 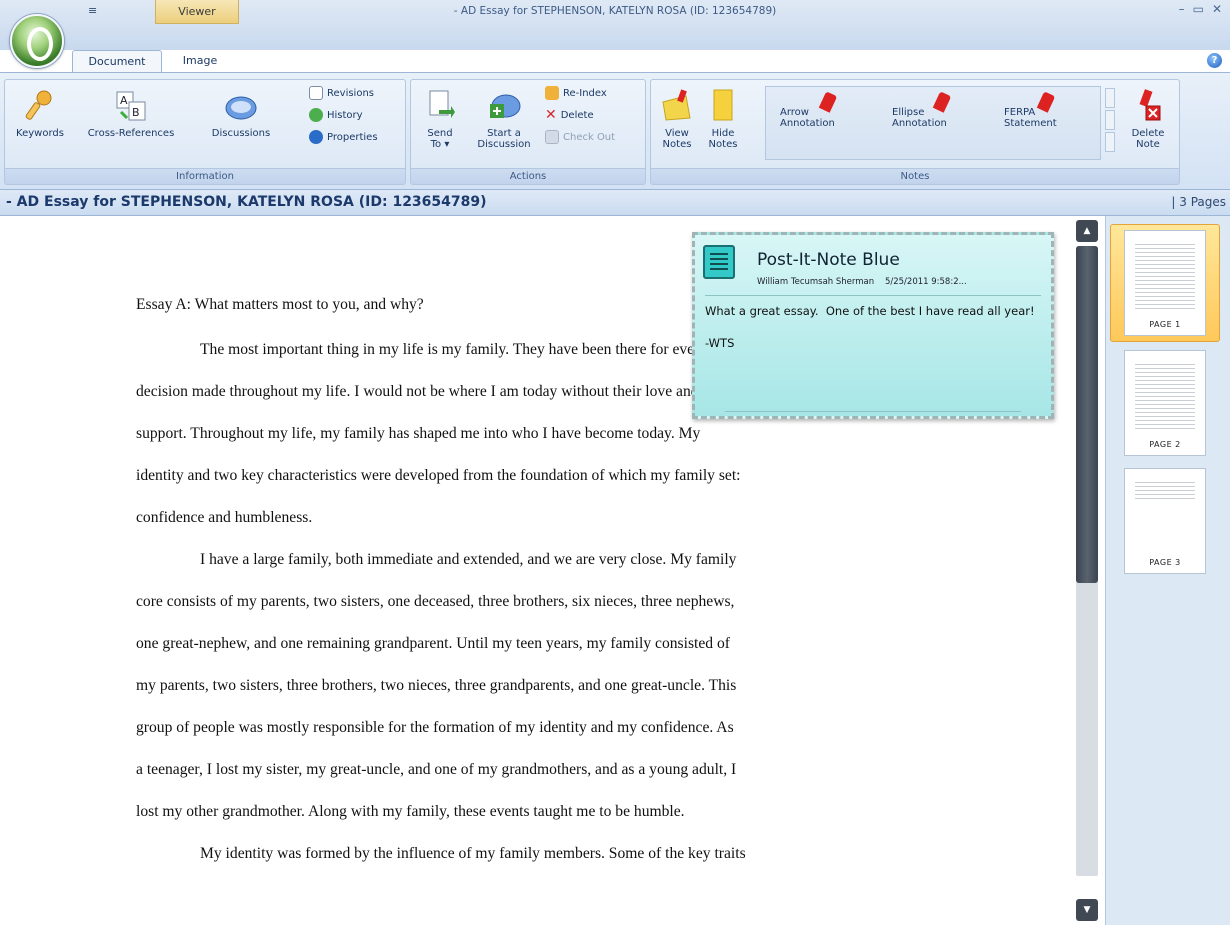 What do you see at coordinates (124, 100) in the screenshot?
I see `svg-text: A` at bounding box center [124, 100].